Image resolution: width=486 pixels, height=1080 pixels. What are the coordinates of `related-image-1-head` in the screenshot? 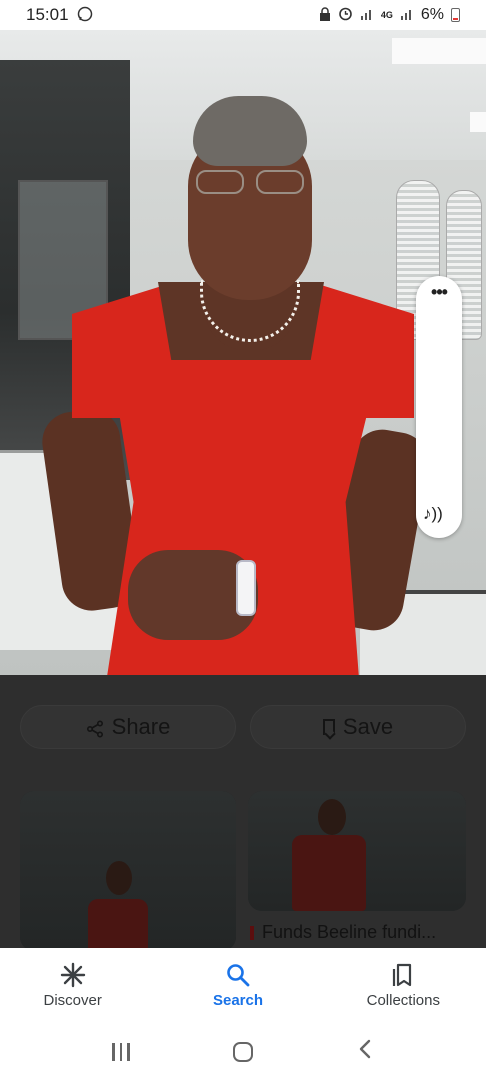 It's located at (119, 878).